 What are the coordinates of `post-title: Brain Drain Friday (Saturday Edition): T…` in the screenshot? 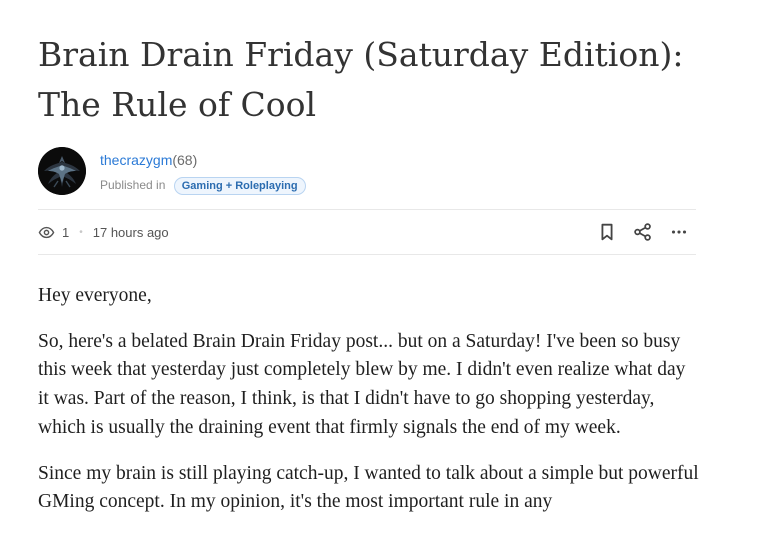 It's located at (361, 79).